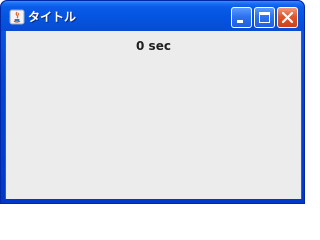 The image size is (320, 240). I want to click on maximize-button, so click(264, 17).